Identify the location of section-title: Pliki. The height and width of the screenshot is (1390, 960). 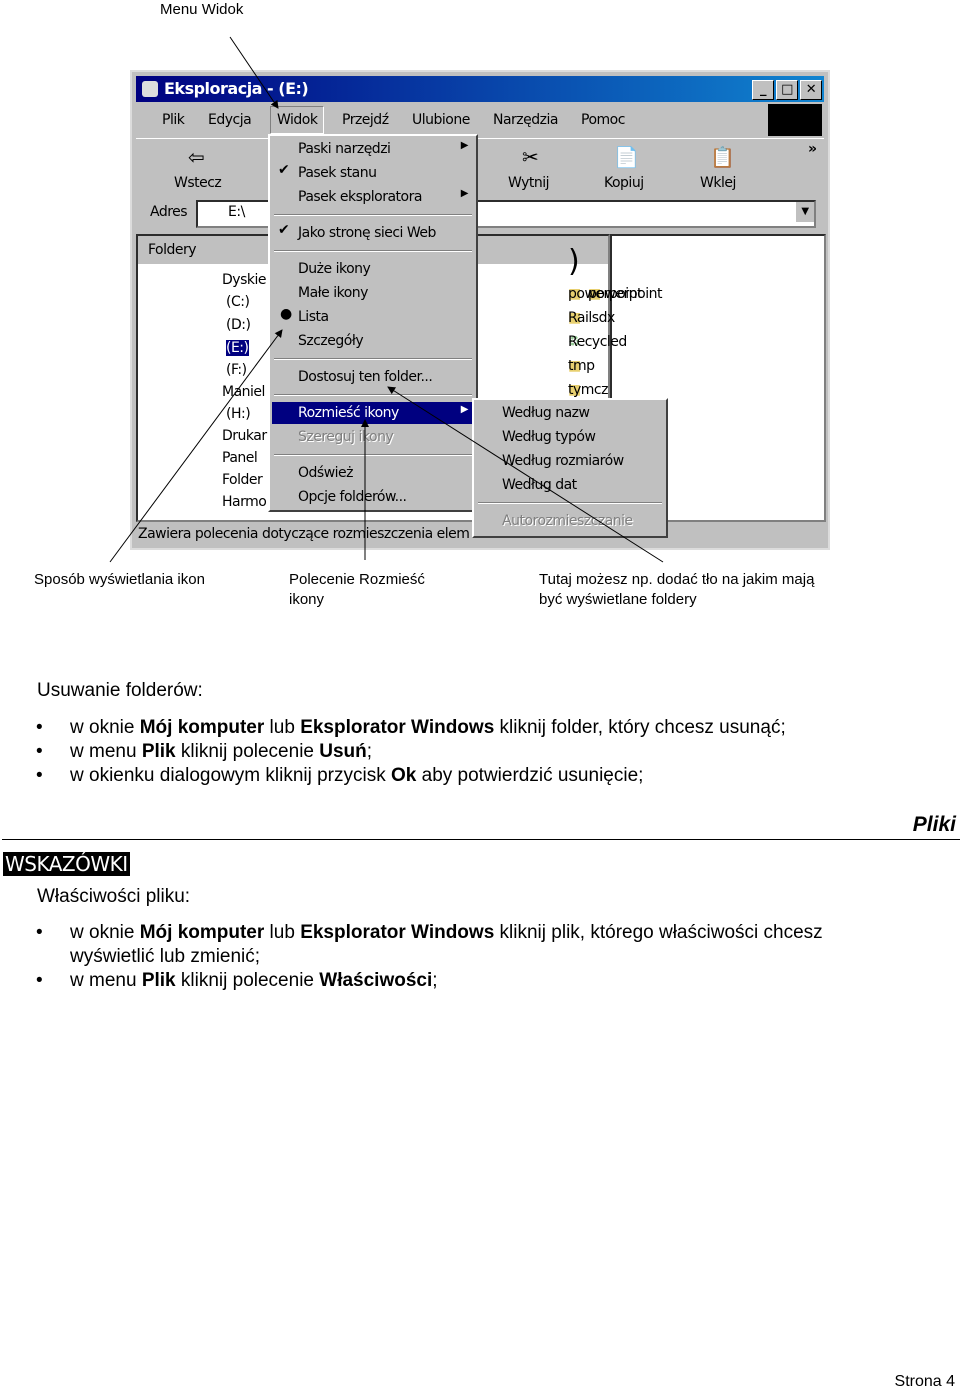
(934, 824).